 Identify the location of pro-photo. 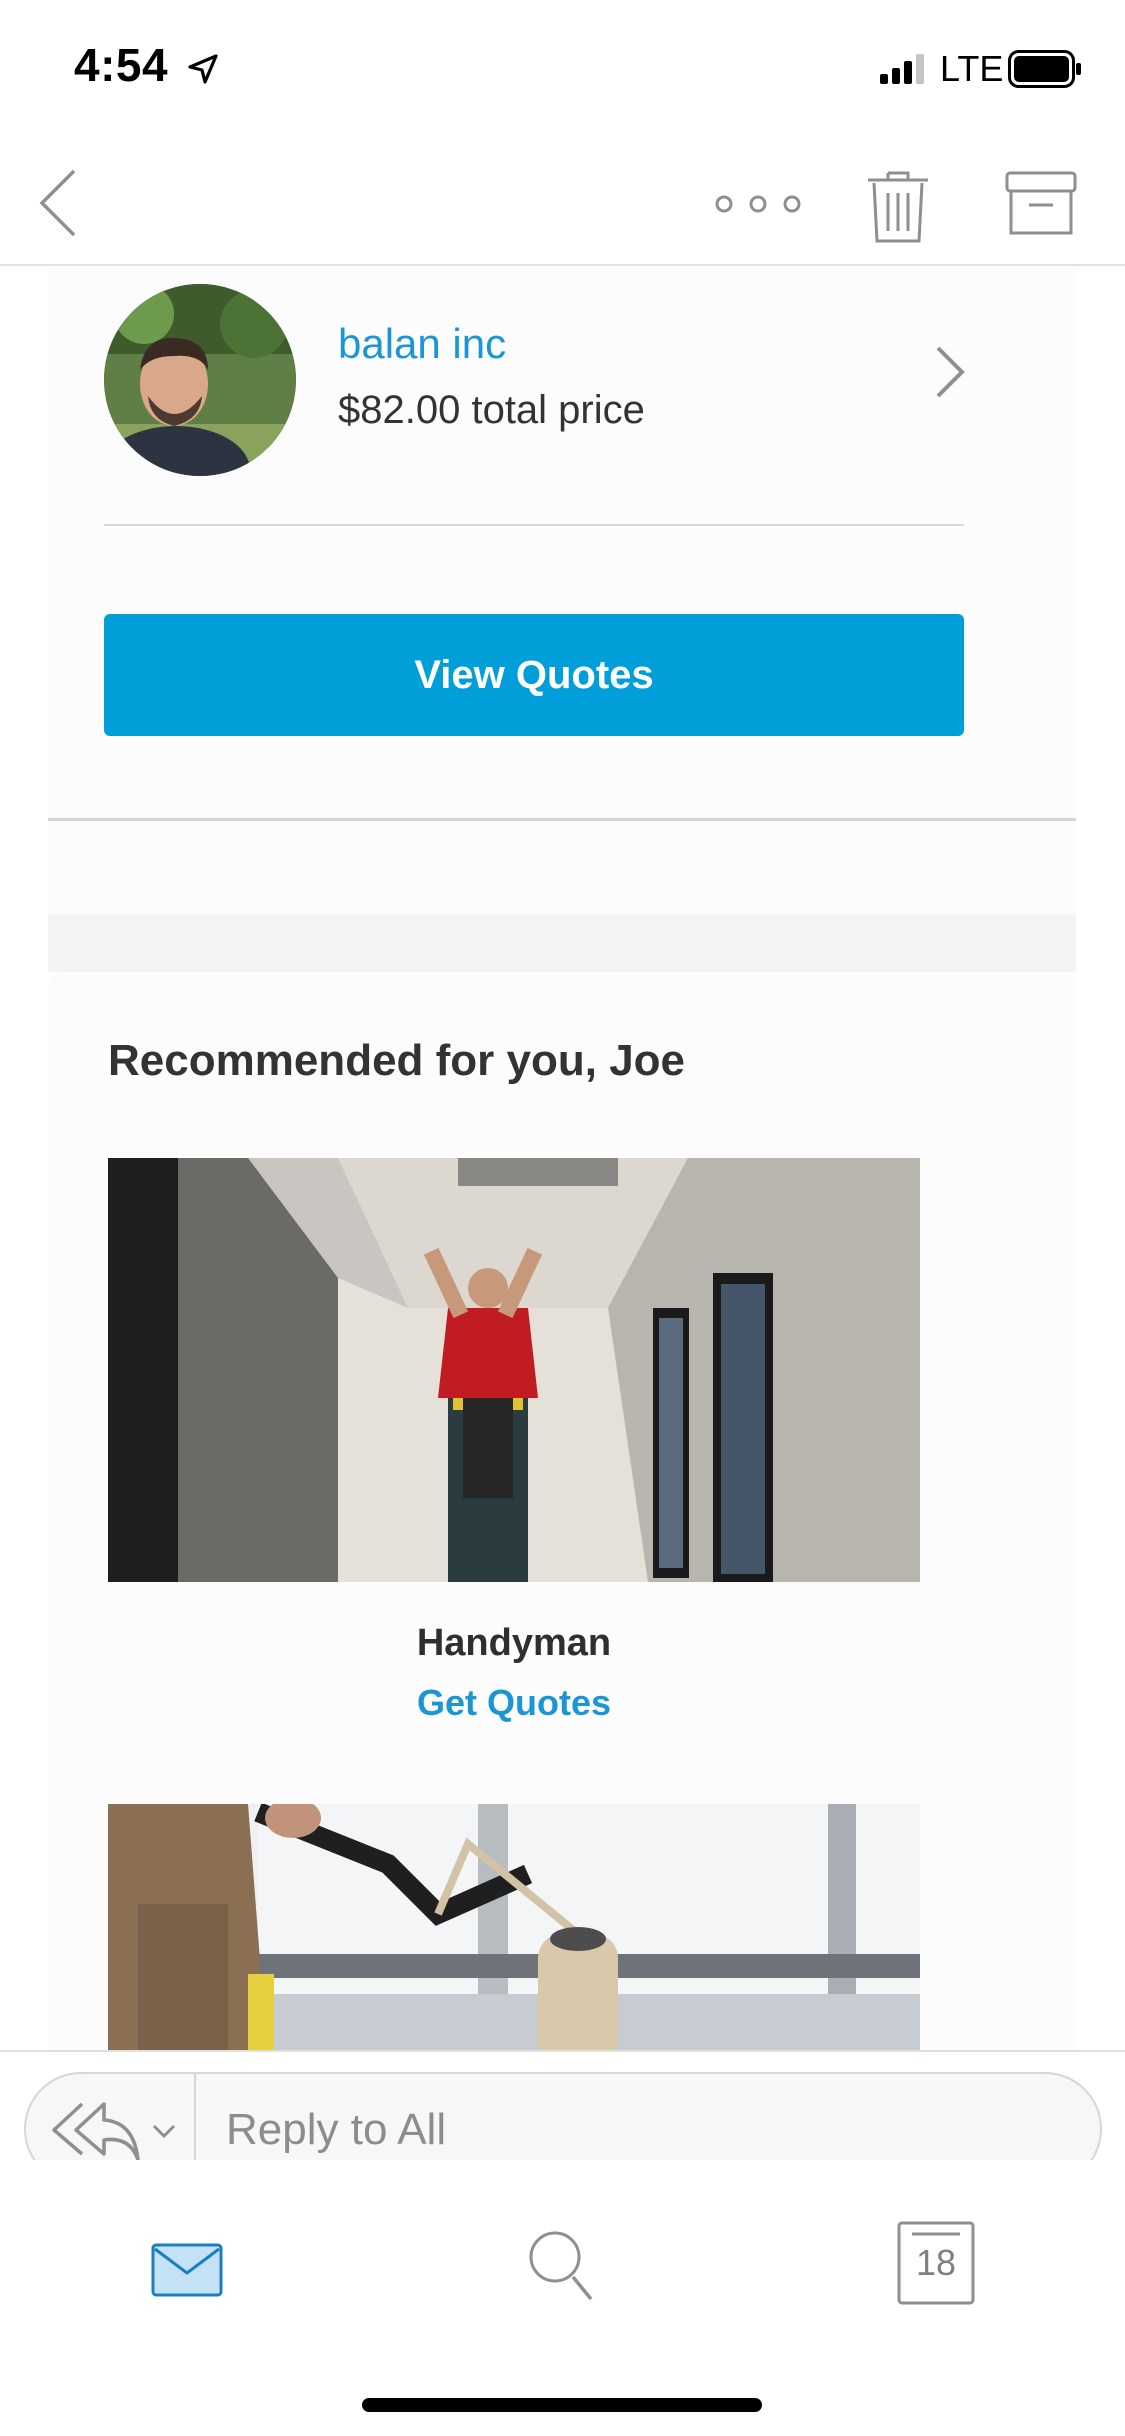
(200, 380).